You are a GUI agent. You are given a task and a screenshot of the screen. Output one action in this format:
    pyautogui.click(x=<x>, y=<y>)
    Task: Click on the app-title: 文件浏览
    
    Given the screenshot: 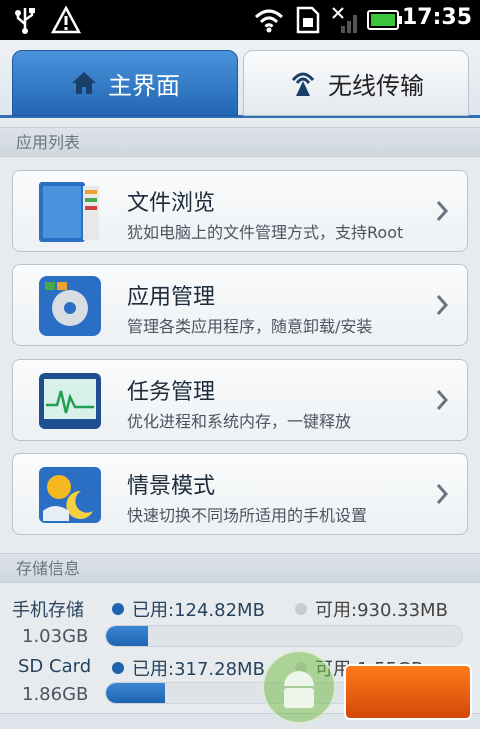 What is the action you would take?
    pyautogui.click(x=171, y=203)
    